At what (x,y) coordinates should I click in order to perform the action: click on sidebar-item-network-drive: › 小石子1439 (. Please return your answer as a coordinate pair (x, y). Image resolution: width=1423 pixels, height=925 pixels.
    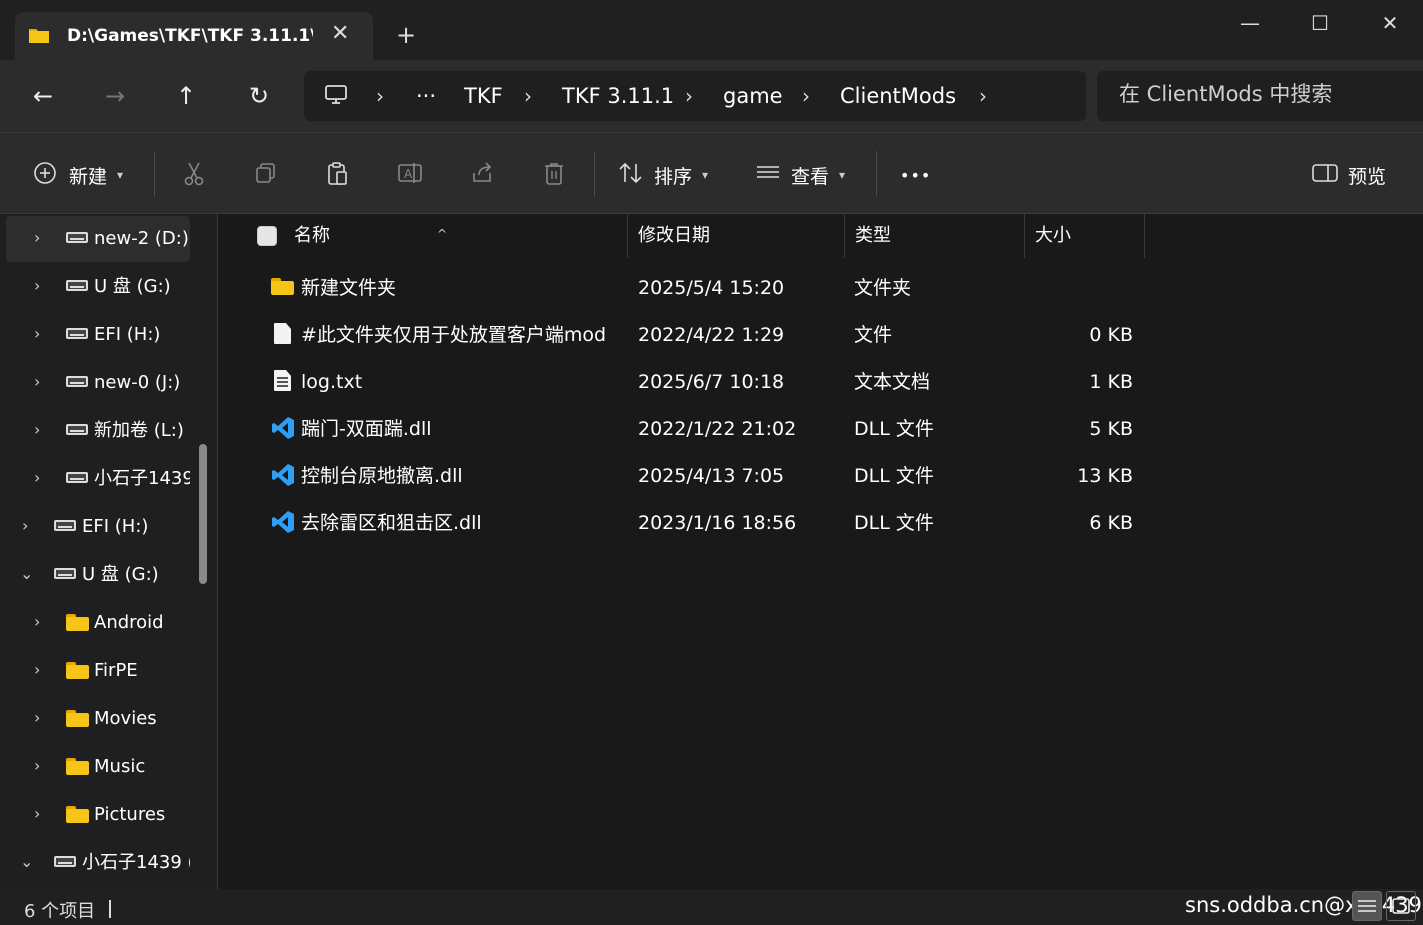
    Looking at the image, I should click on (98, 479).